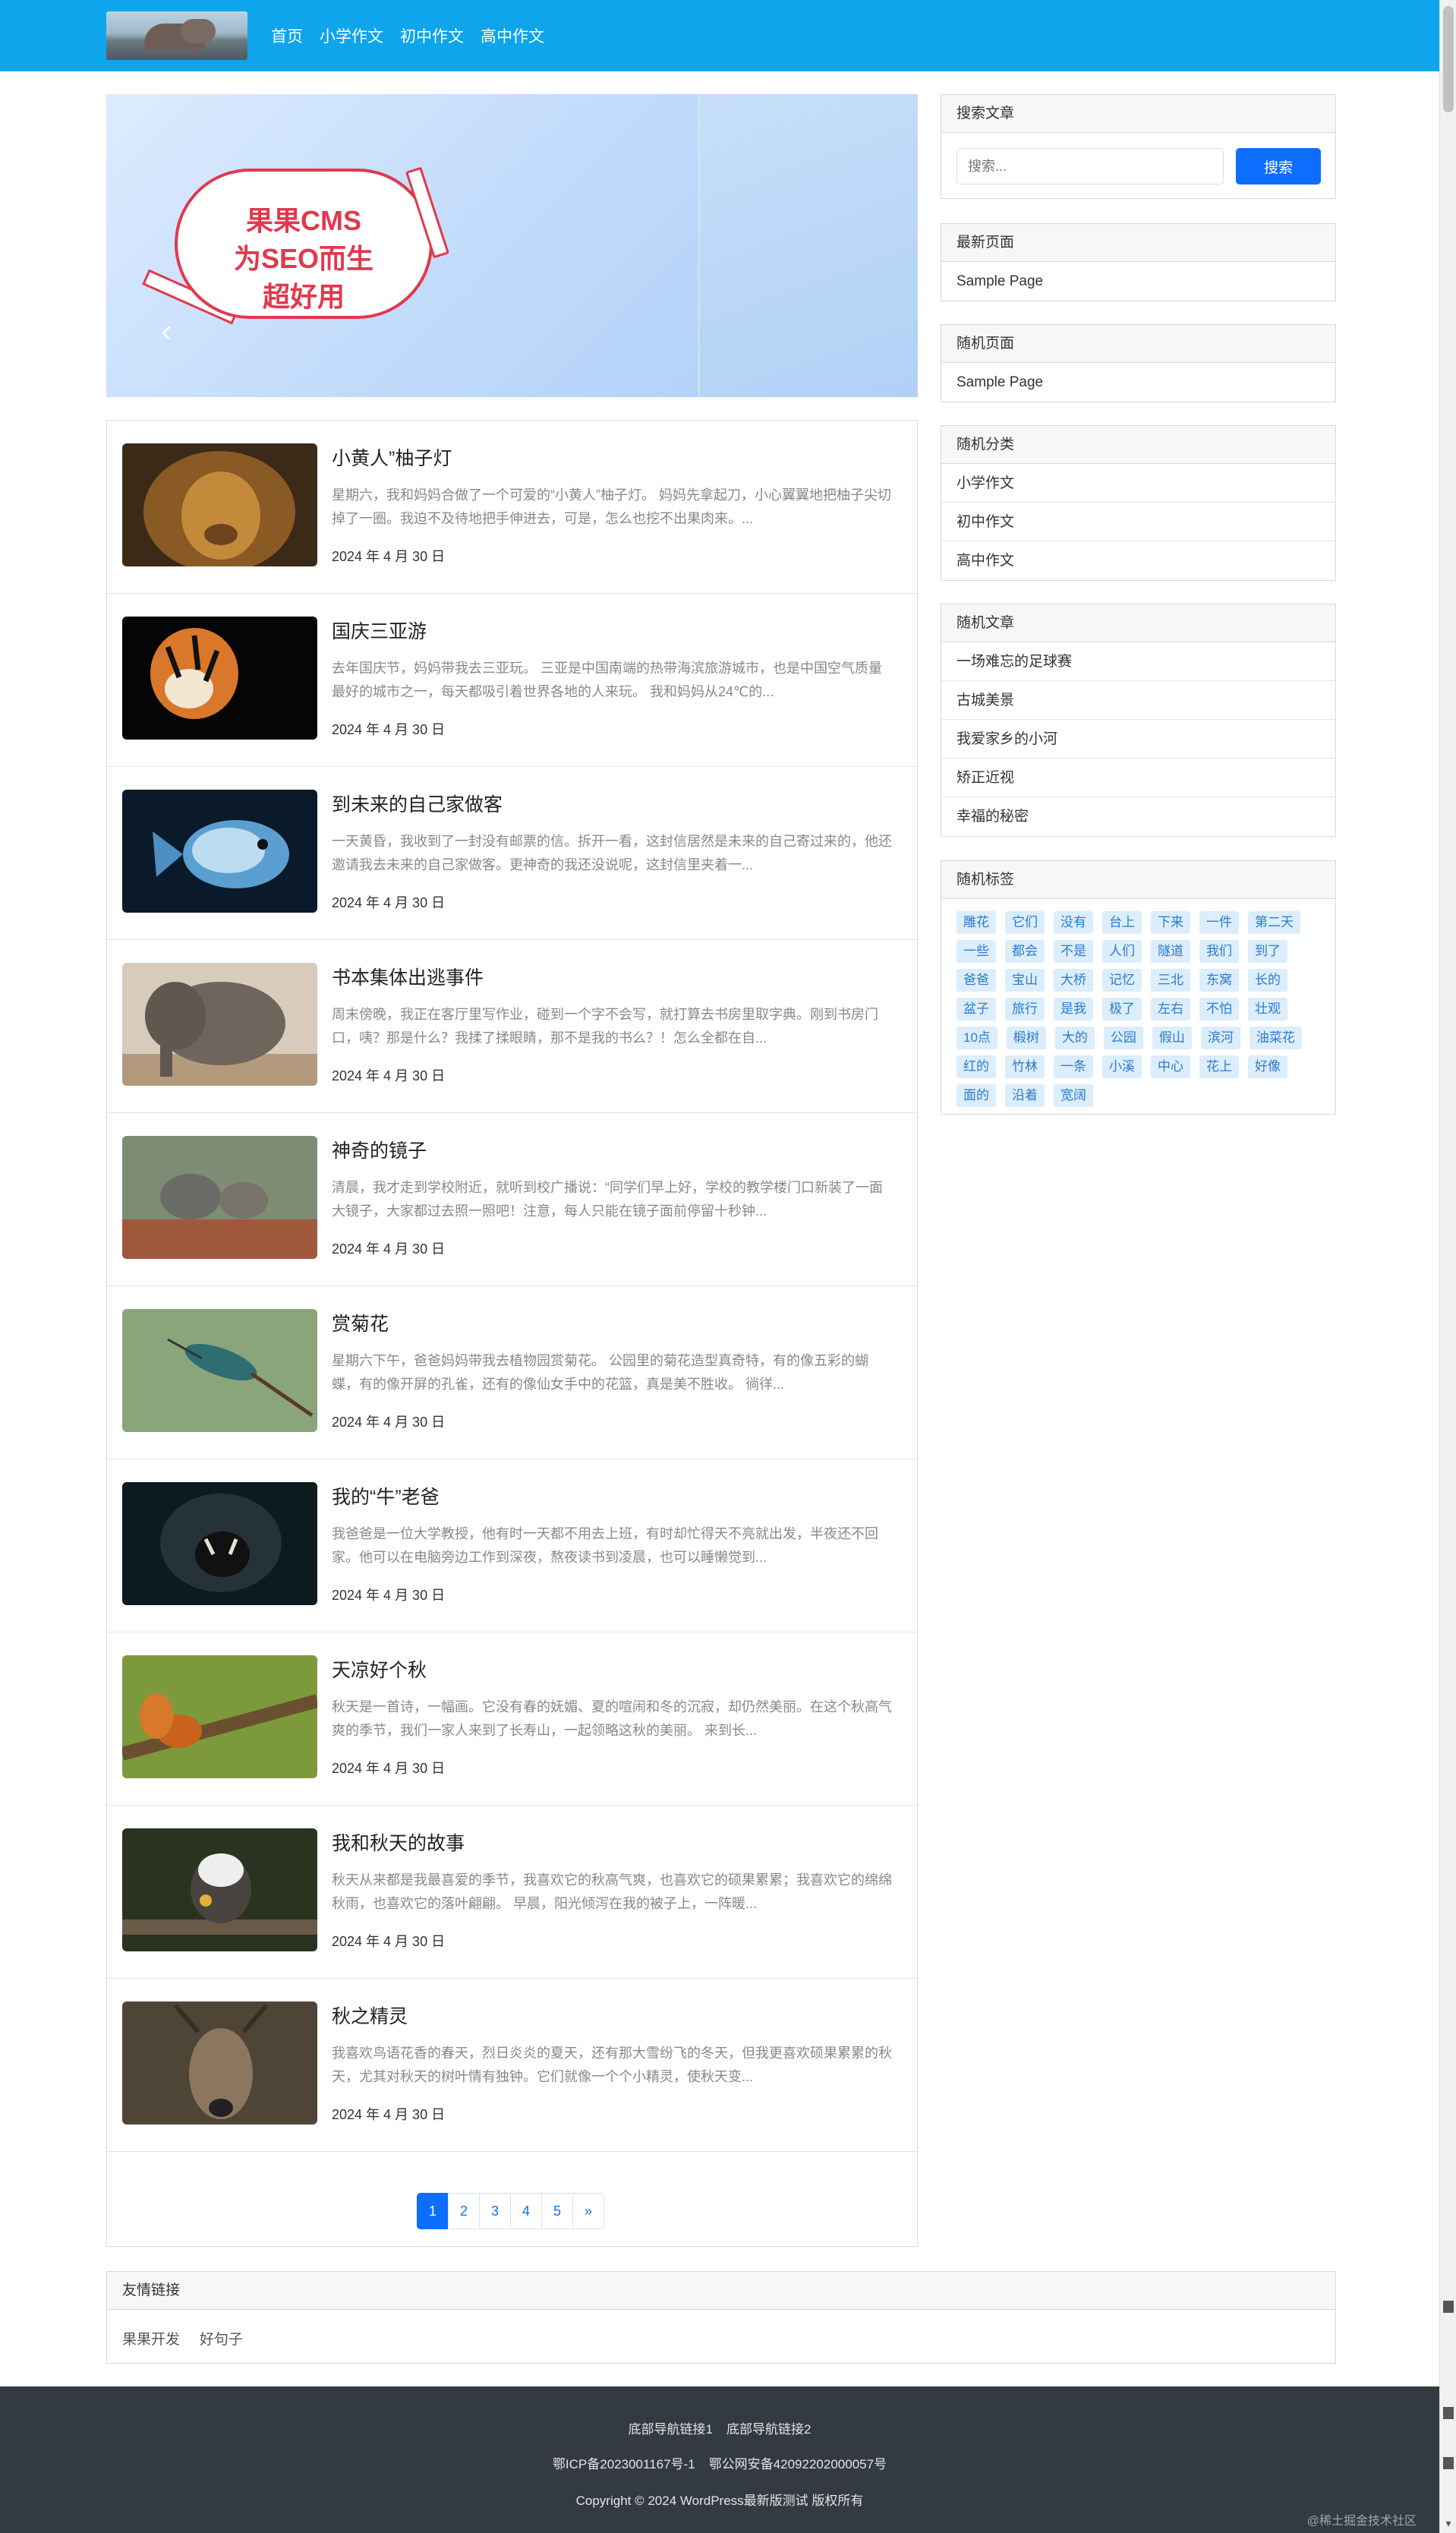 Image resolution: width=1456 pixels, height=2533 pixels. I want to click on tag-link: 旅行, so click(1025, 1009).